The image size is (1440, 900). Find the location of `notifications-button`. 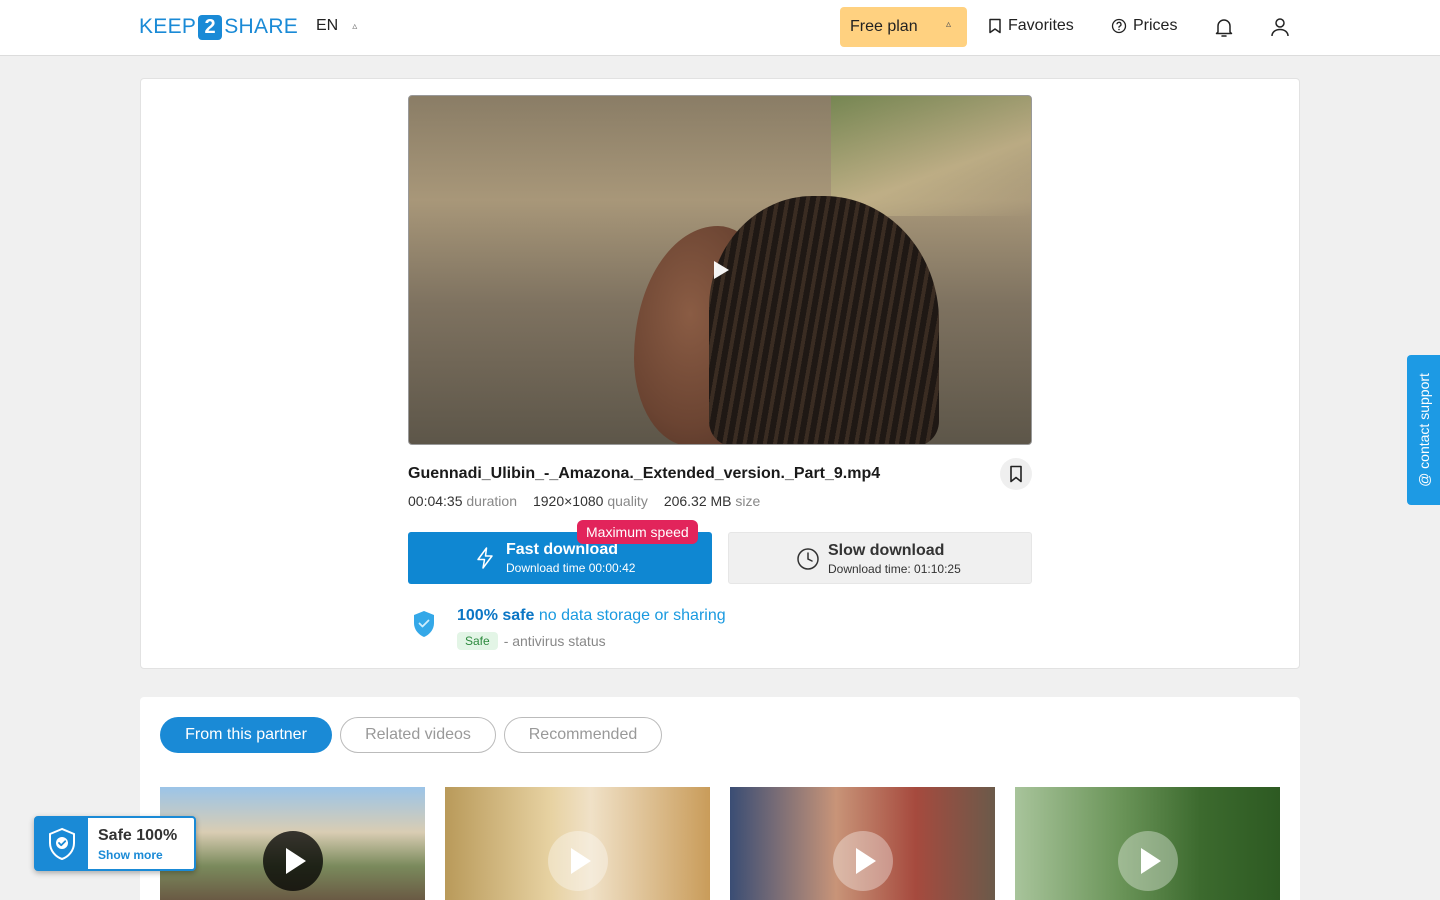

notifications-button is located at coordinates (1224, 27).